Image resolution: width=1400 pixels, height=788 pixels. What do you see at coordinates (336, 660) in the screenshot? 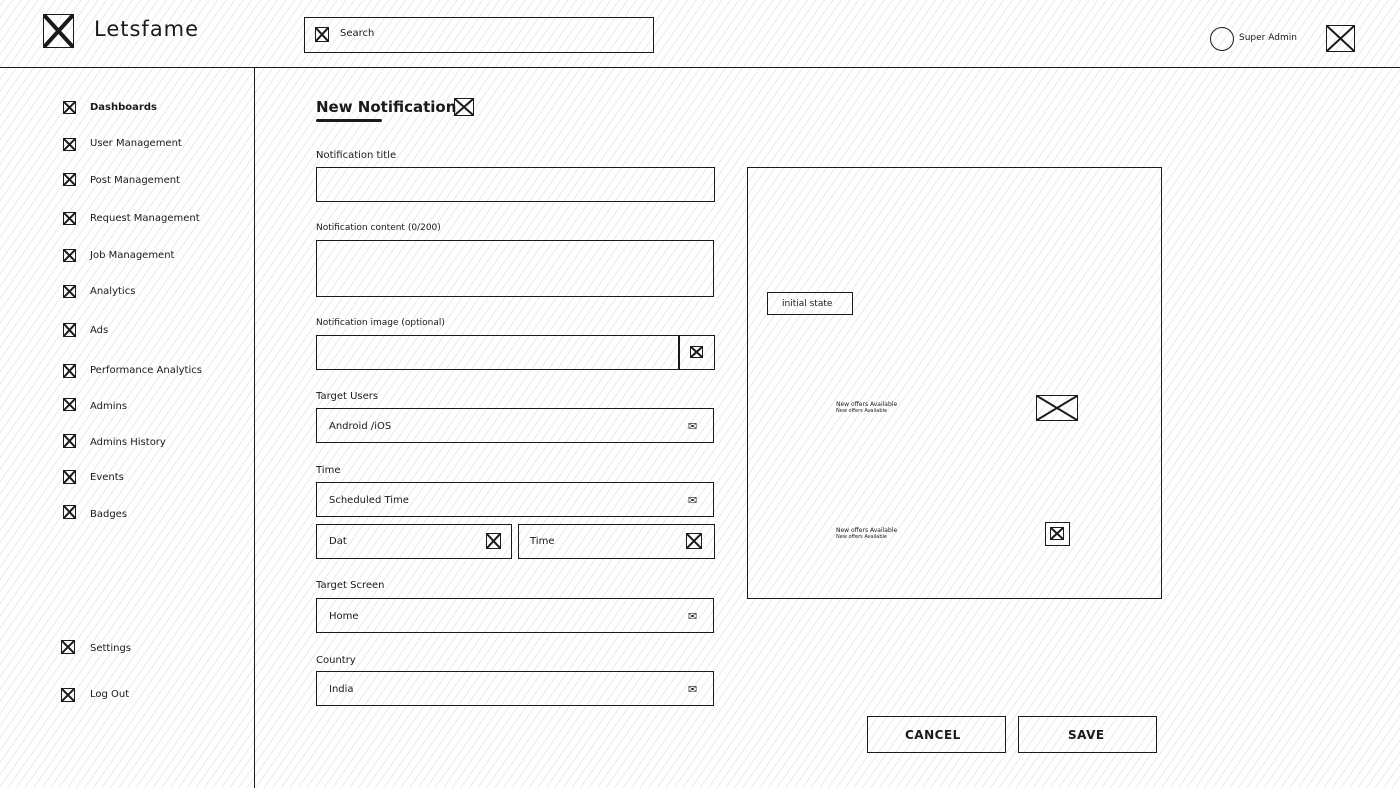
I see `country-label: Country` at bounding box center [336, 660].